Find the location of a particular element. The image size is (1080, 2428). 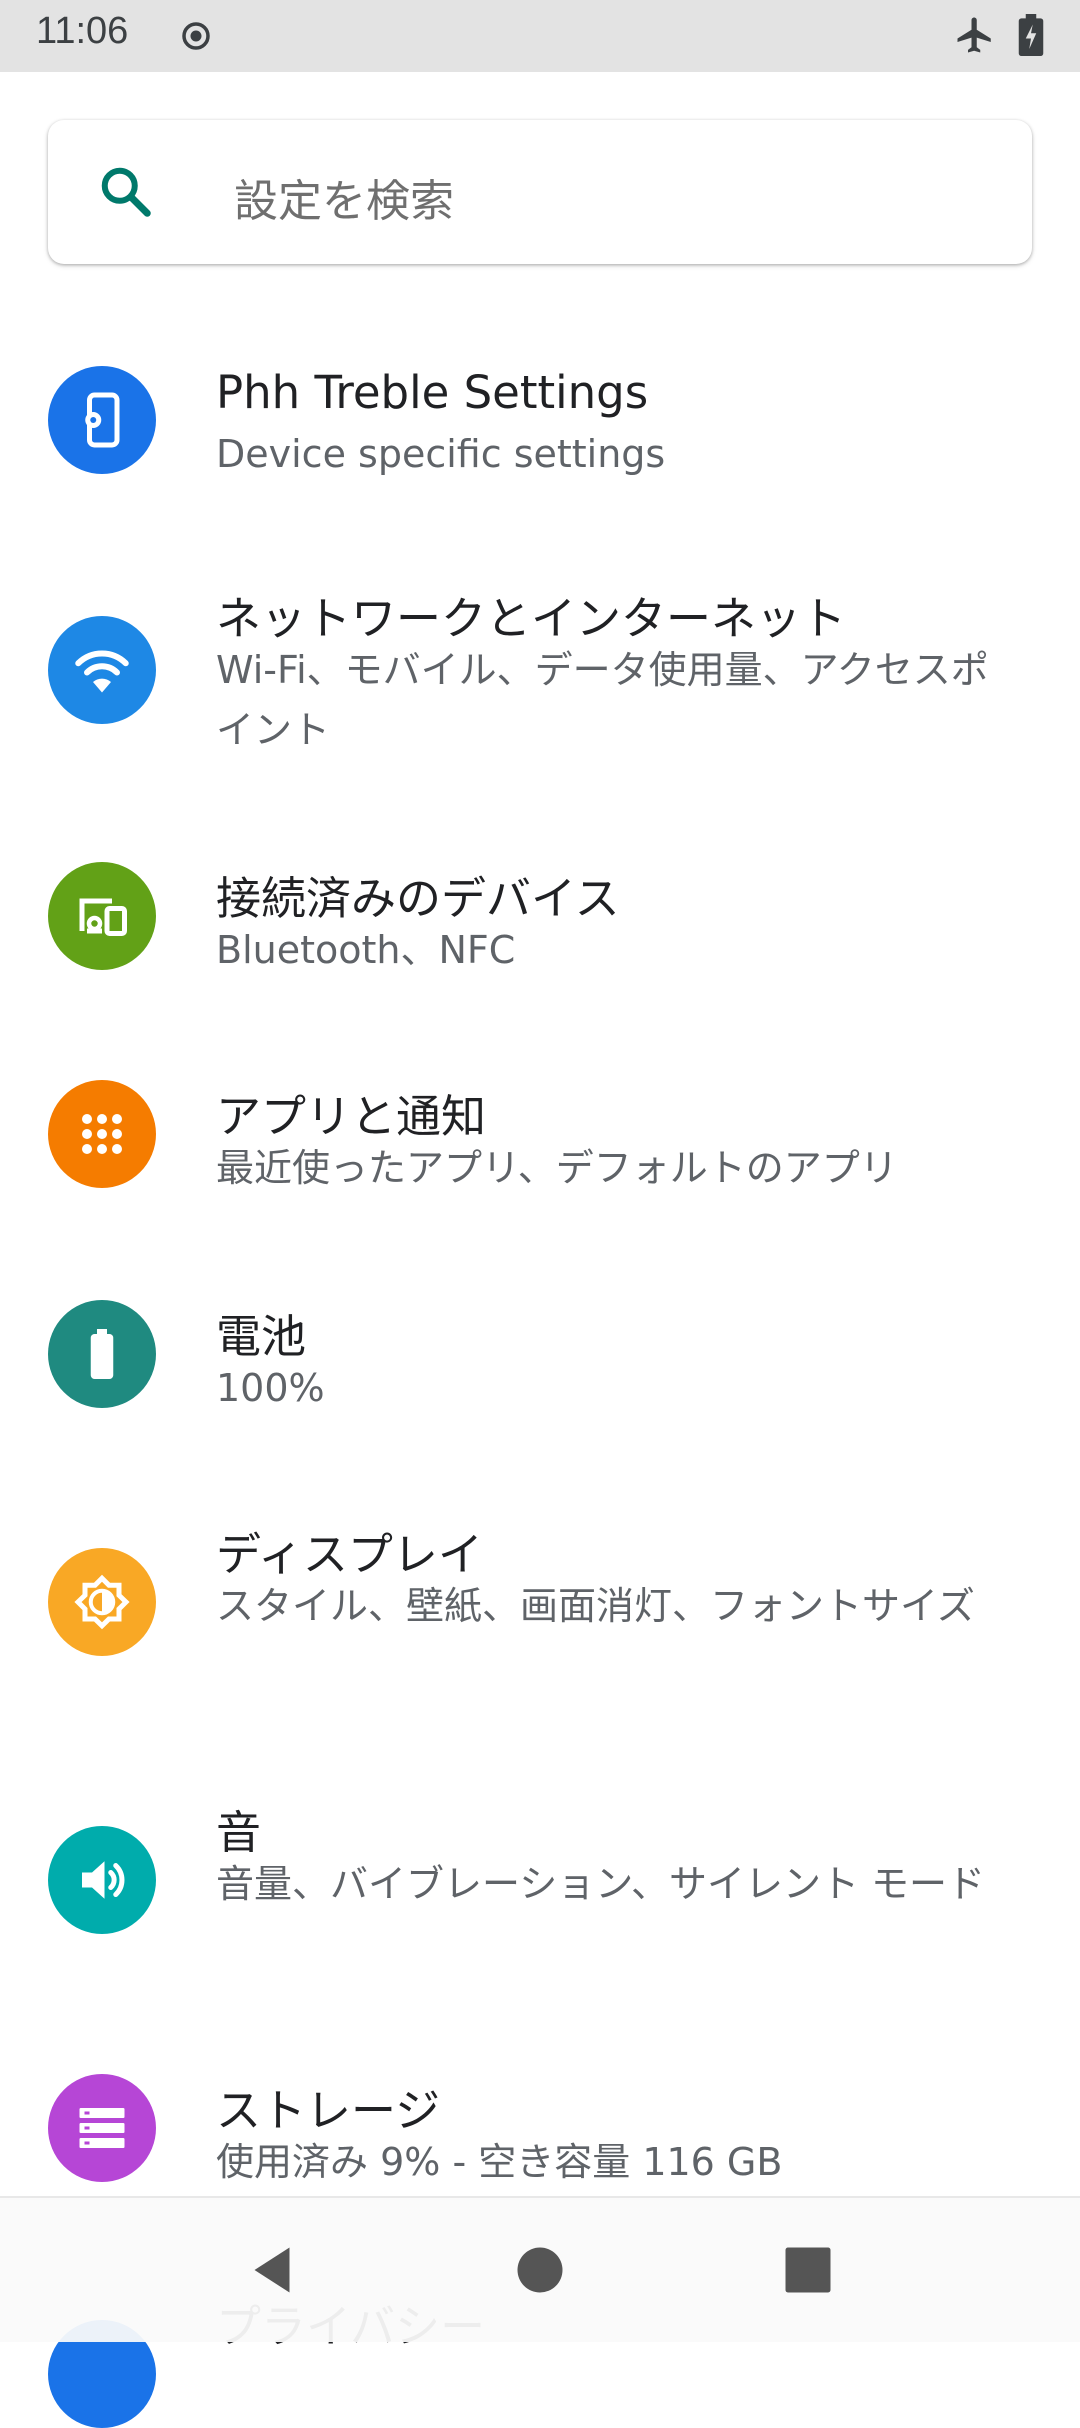

navigation-bar is located at coordinates (540, 2269).